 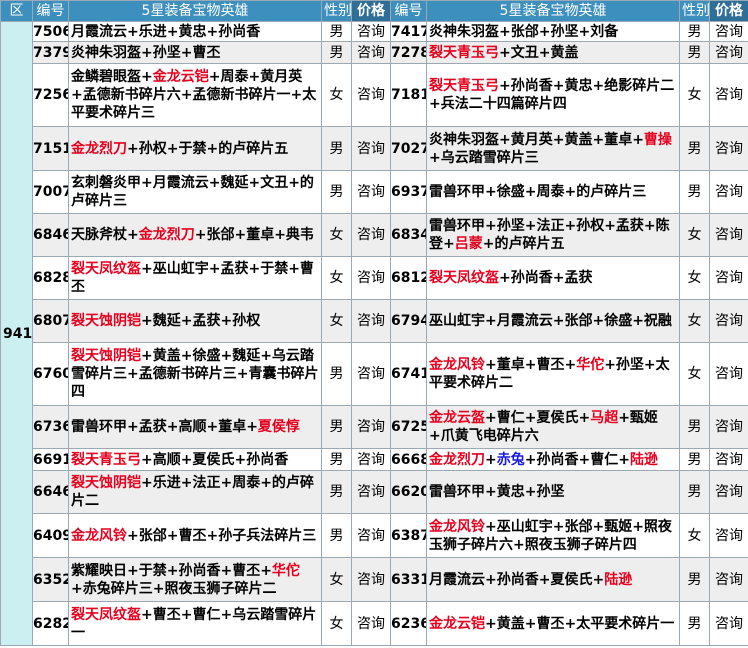 What do you see at coordinates (408, 535) in the screenshot?
I see `listing-id: 6387` at bounding box center [408, 535].